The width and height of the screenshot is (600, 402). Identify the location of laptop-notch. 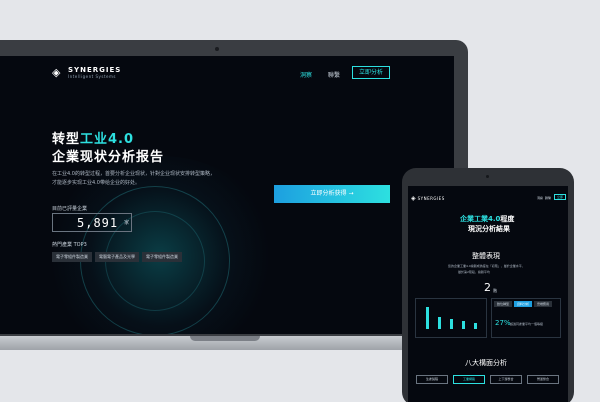
(225, 338).